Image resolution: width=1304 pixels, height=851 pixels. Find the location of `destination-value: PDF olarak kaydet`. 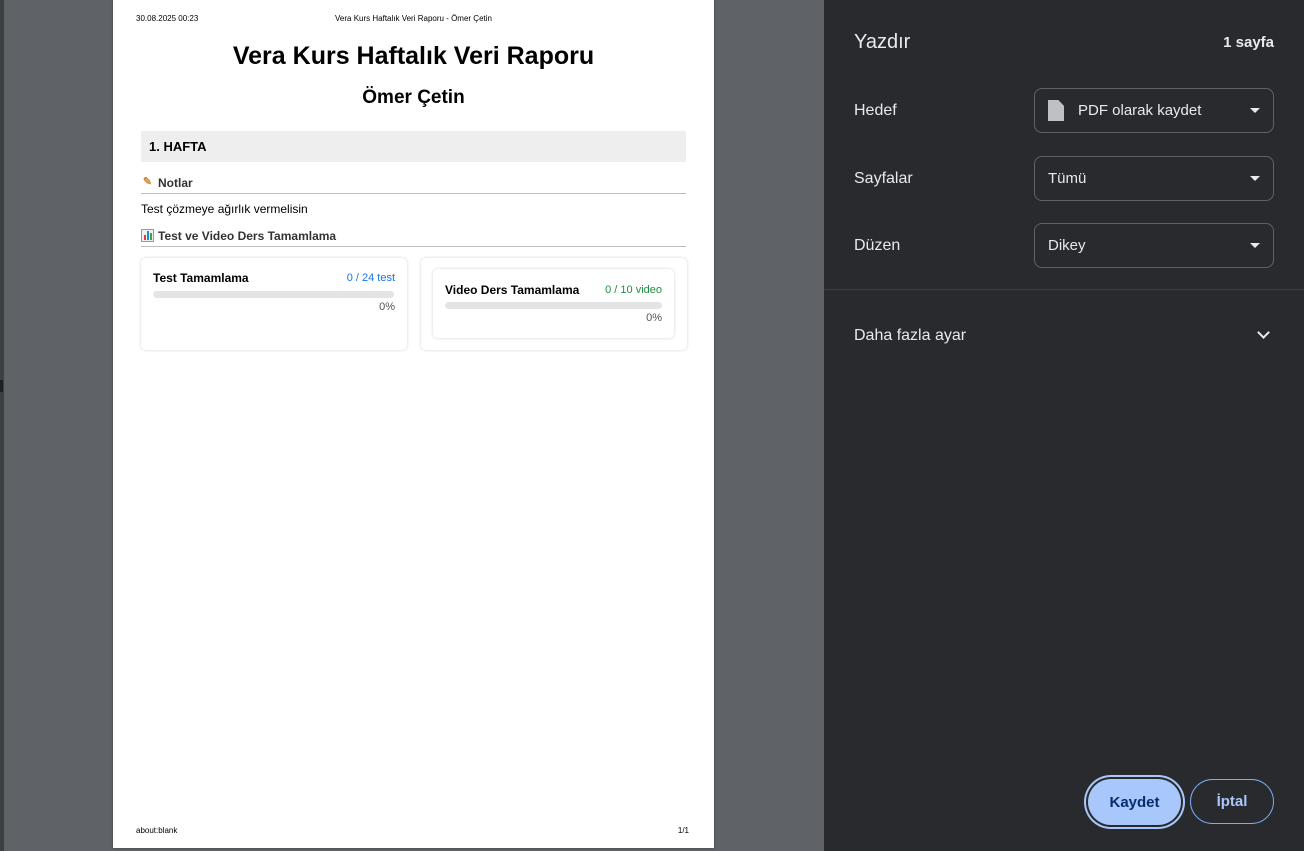

destination-value: PDF olarak kaydet is located at coordinates (1140, 110).